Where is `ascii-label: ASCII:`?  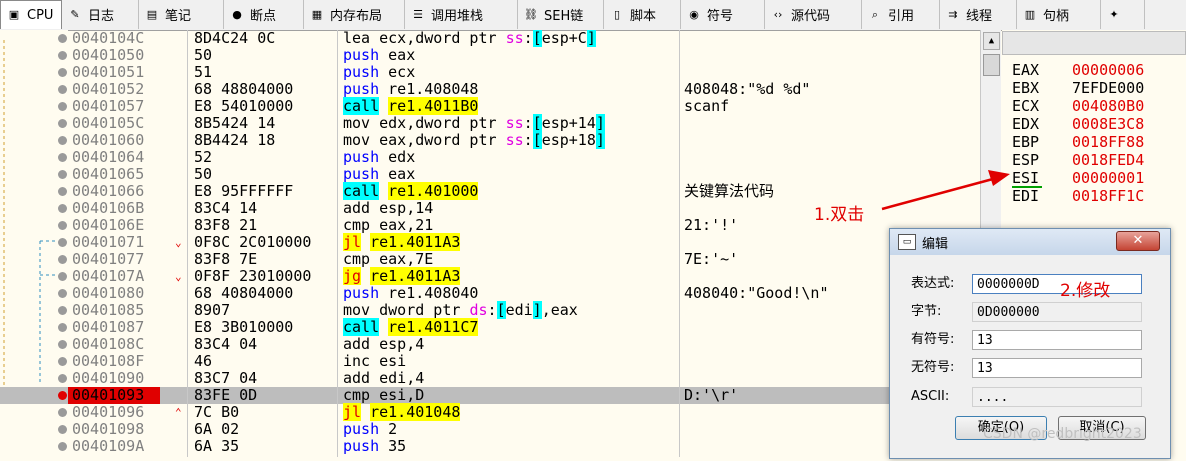
ascii-label: ASCII: is located at coordinates (930, 396).